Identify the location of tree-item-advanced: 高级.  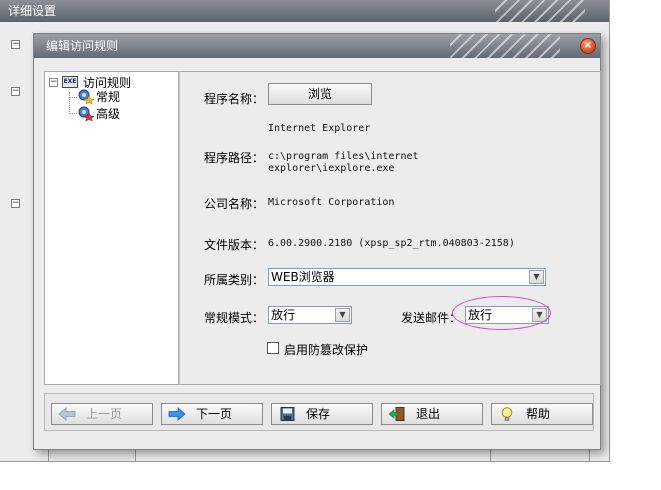
(108, 114).